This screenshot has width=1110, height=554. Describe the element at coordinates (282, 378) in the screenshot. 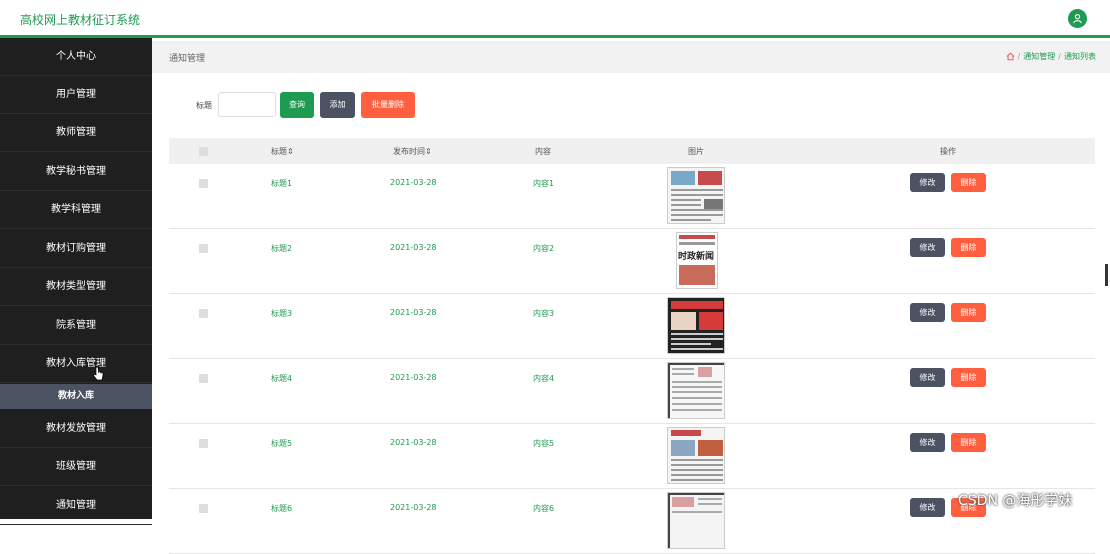

I see `row-title: 标题4` at that location.